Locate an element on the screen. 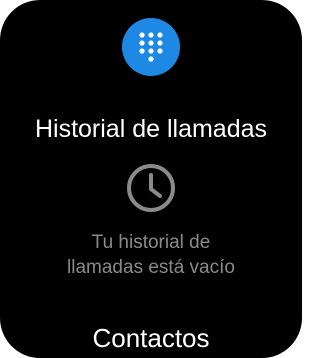 Image resolution: width=320 pixels, height=358 pixels. contacts-button: Contactos is located at coordinates (151, 338).